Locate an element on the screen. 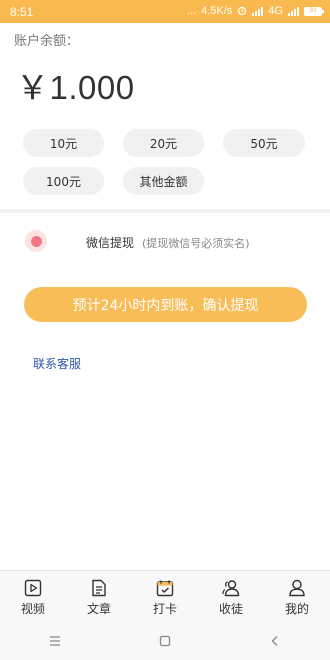 The height and width of the screenshot is (660, 330). system-nav-bar is located at coordinates (165, 641).